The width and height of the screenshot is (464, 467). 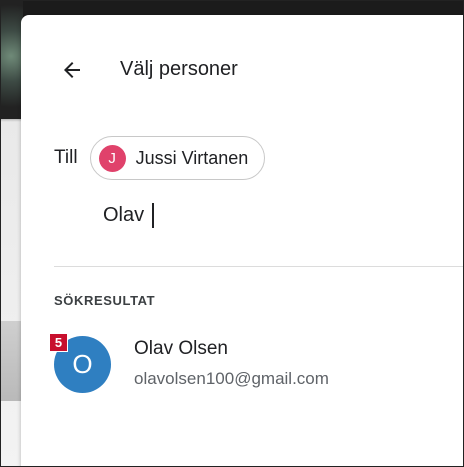 What do you see at coordinates (58, 342) in the screenshot?
I see `step-number-badge: 5` at bounding box center [58, 342].